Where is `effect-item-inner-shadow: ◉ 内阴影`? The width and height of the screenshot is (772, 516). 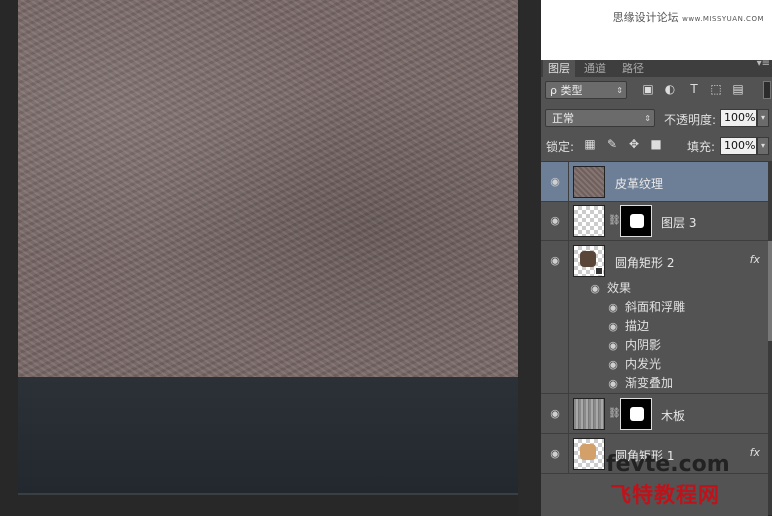
effect-item-inner-shadow: ◉ 内阴影 is located at coordinates (633, 345).